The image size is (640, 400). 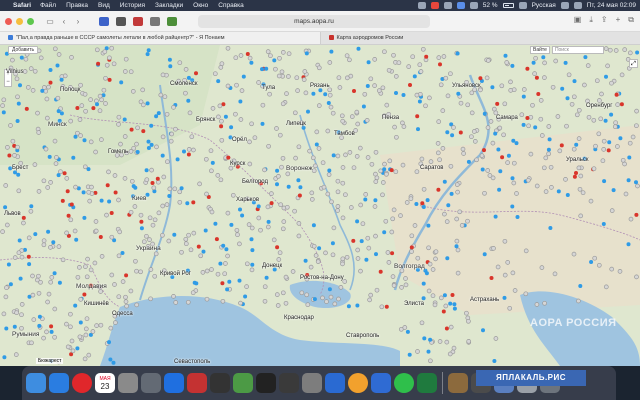 What do you see at coordinates (138, 21) in the screenshot?
I see `extension-red-icon` at bounding box center [138, 21].